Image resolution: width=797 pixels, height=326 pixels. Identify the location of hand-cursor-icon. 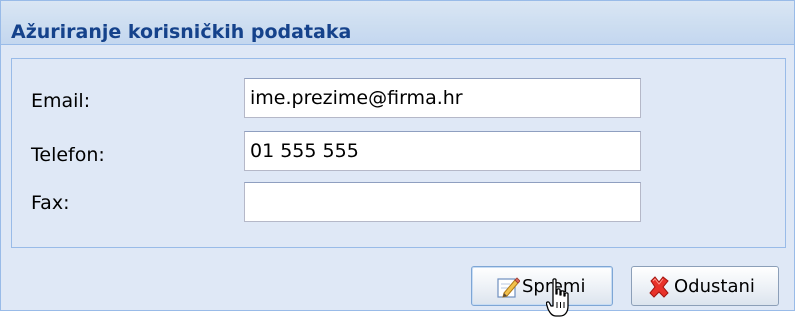
(558, 300).